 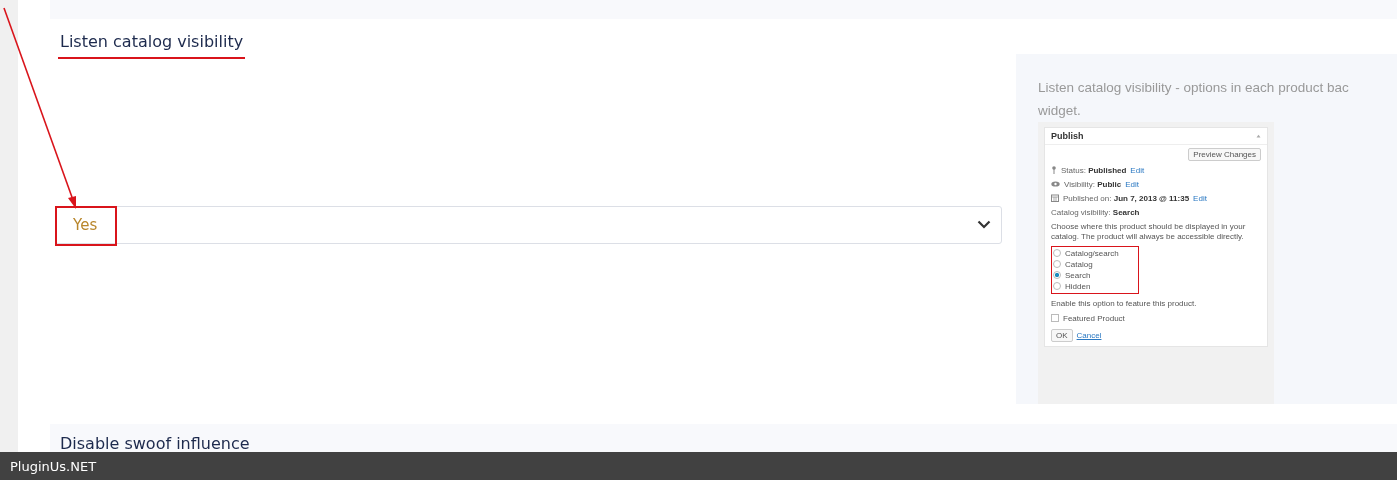 What do you see at coordinates (155, 443) in the screenshot?
I see `section-title: Disable swoof influence` at bounding box center [155, 443].